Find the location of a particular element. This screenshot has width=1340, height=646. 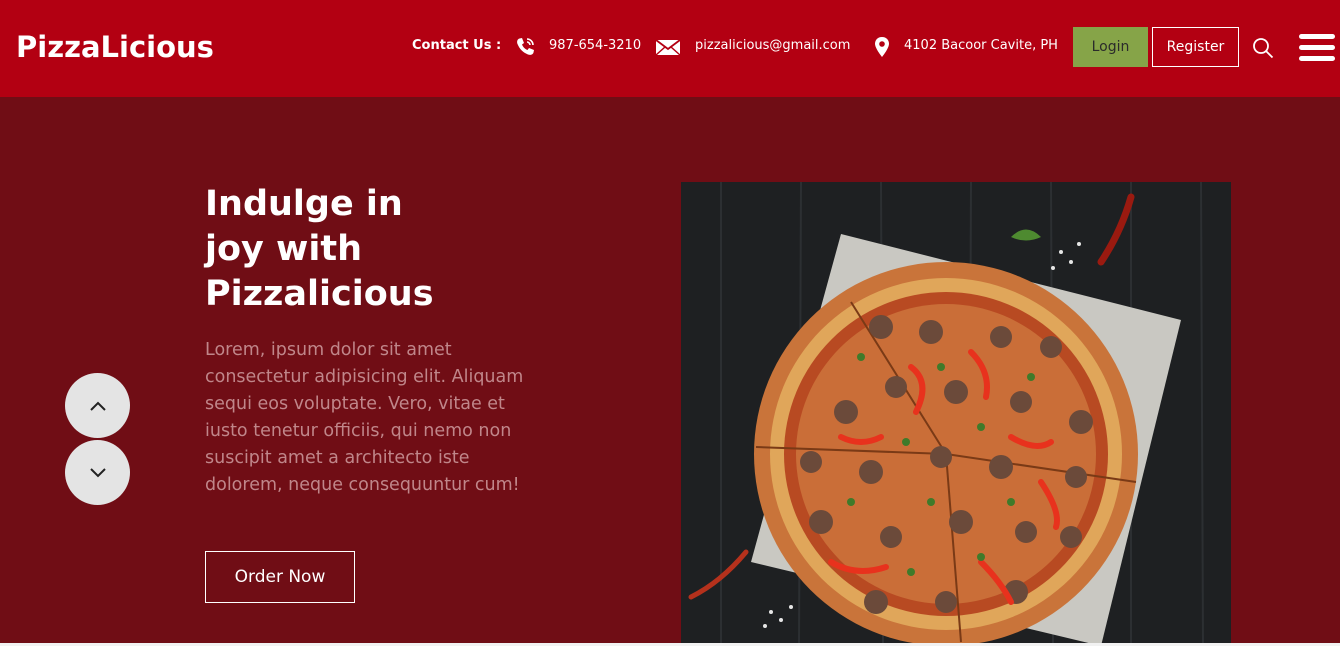

slide-down-button is located at coordinates (97, 472).